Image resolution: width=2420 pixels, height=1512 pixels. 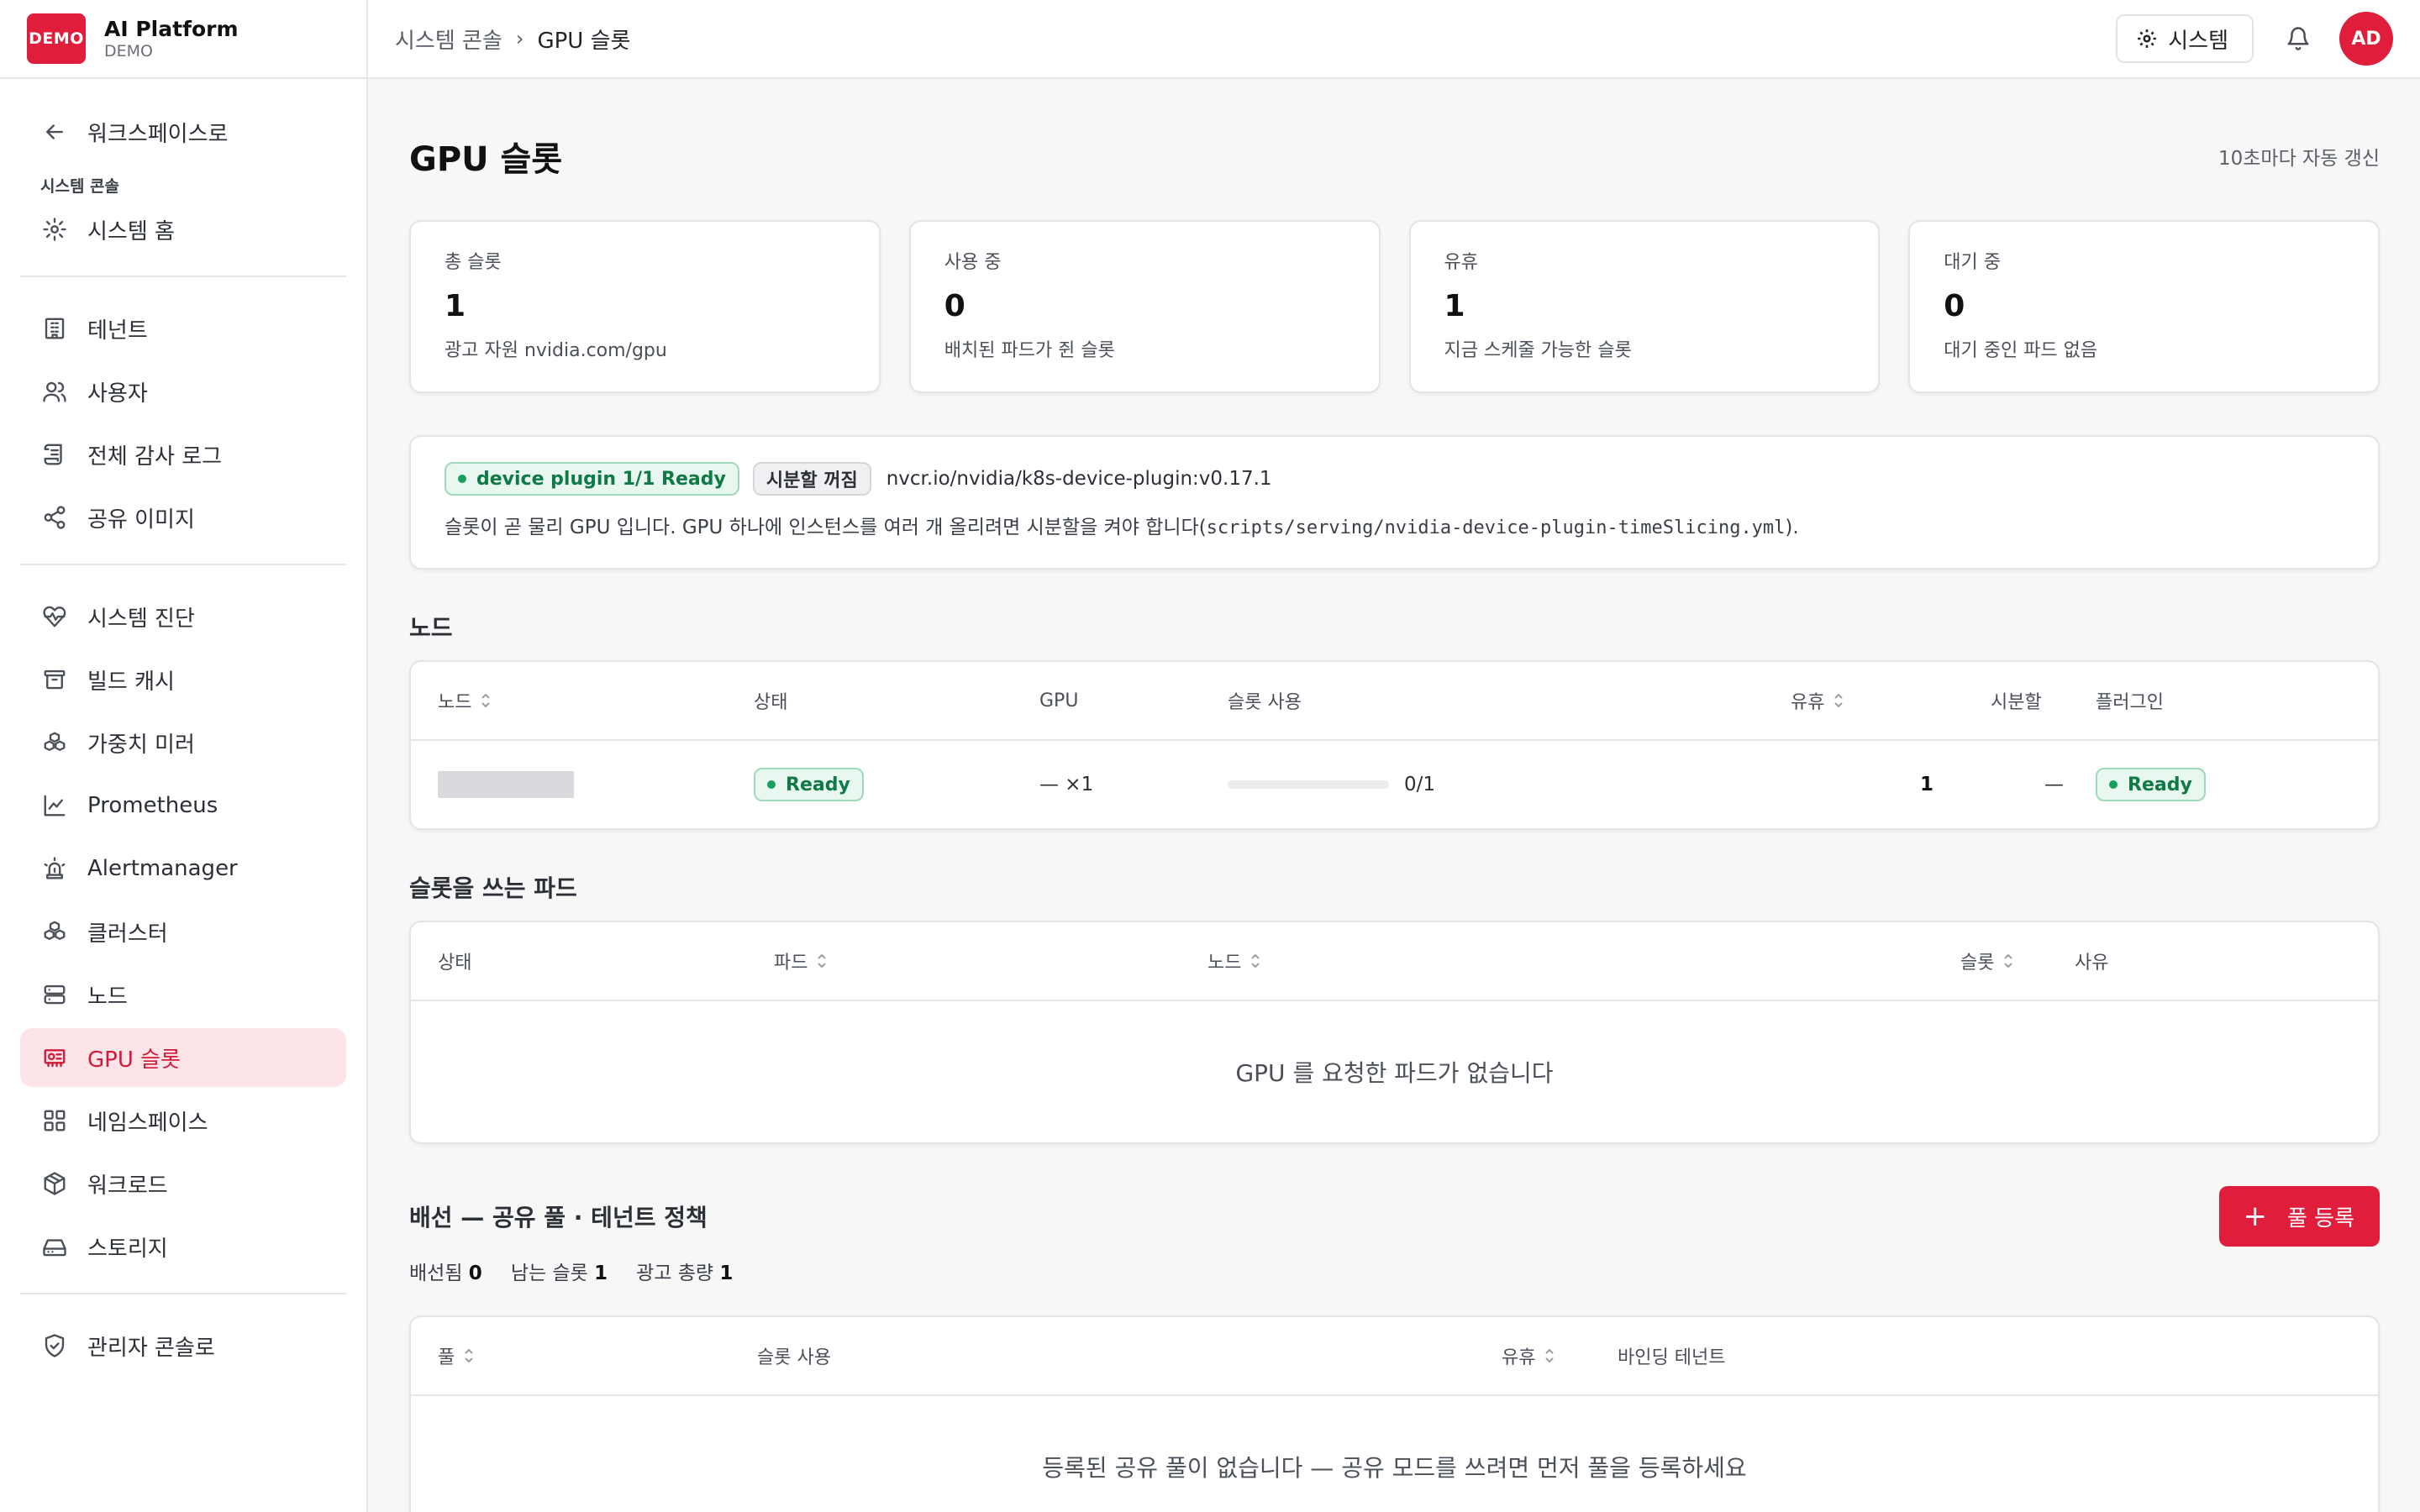 What do you see at coordinates (54, 616) in the screenshot?
I see `heart-pulse-icon` at bounding box center [54, 616].